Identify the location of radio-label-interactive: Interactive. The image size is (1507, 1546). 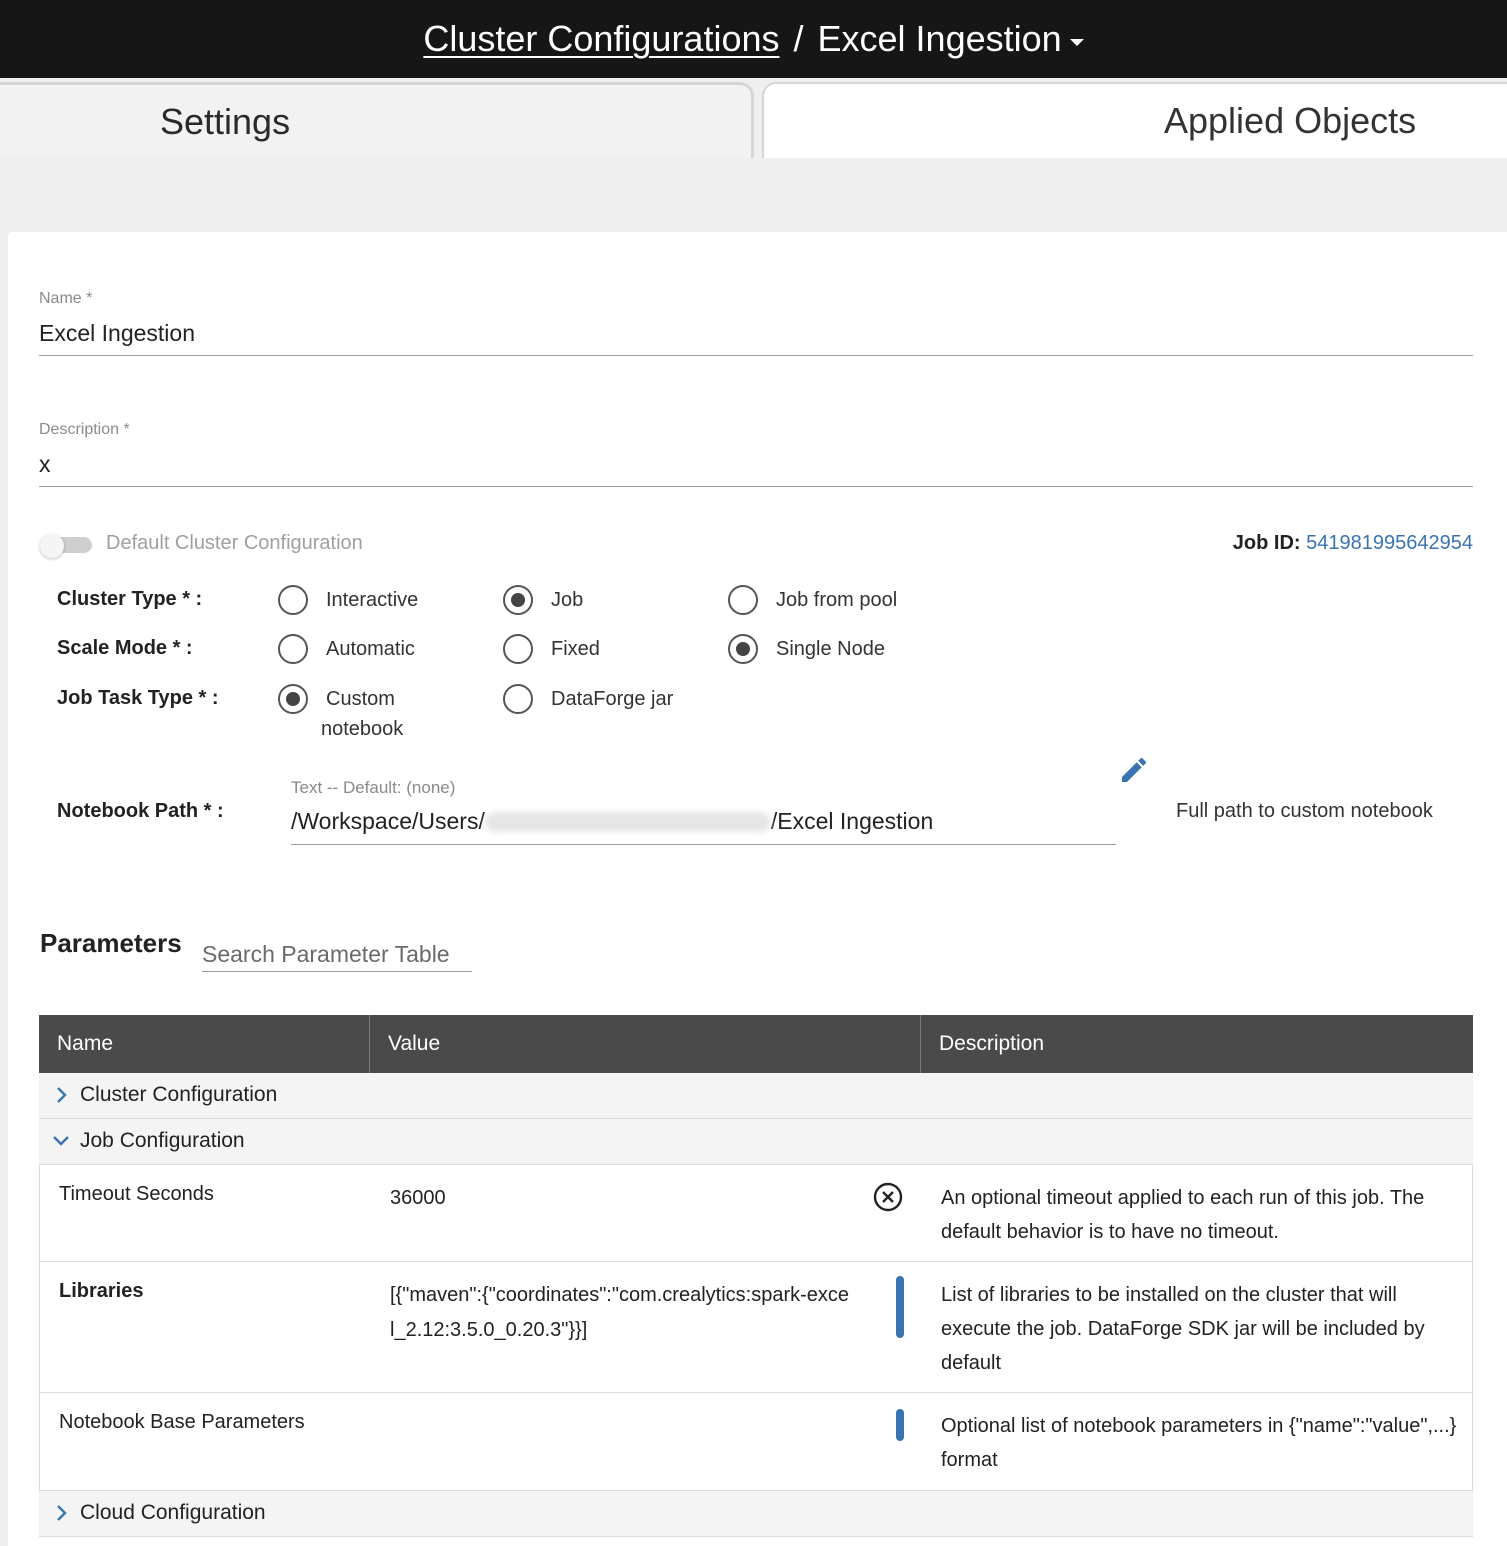
(372, 600).